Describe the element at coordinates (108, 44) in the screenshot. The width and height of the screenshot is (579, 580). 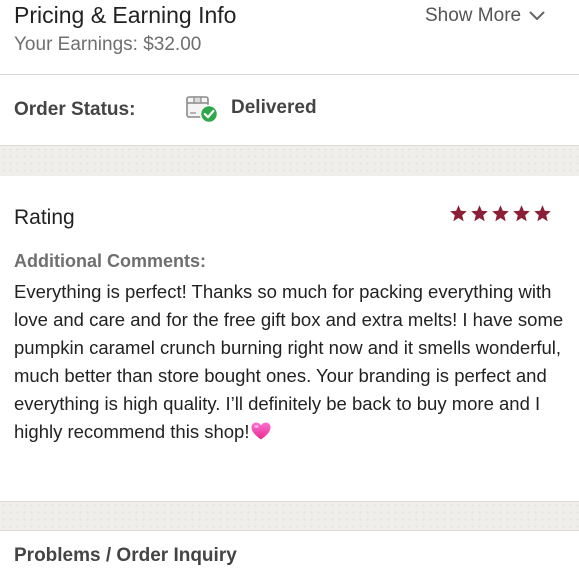
I see `earnings-text: Your Earnings: $32.00` at that location.